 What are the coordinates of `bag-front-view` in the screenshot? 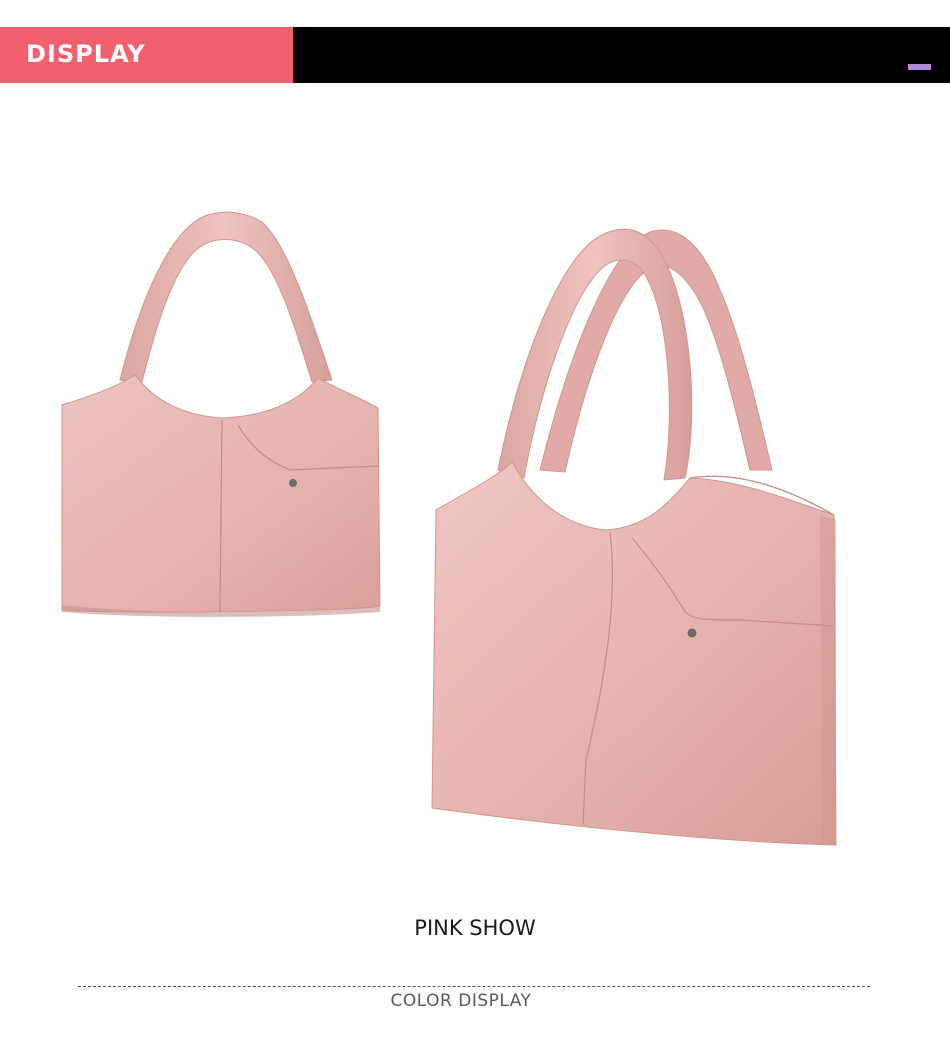 It's located at (221, 414).